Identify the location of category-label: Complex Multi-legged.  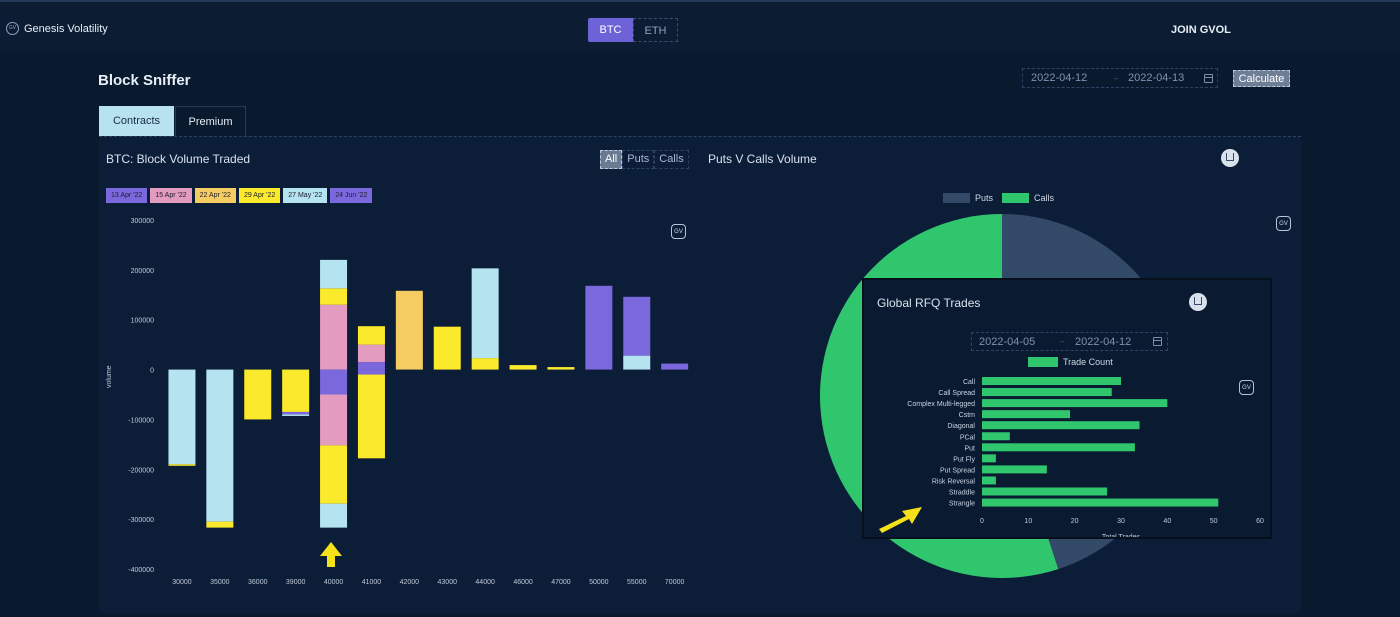
(941, 404).